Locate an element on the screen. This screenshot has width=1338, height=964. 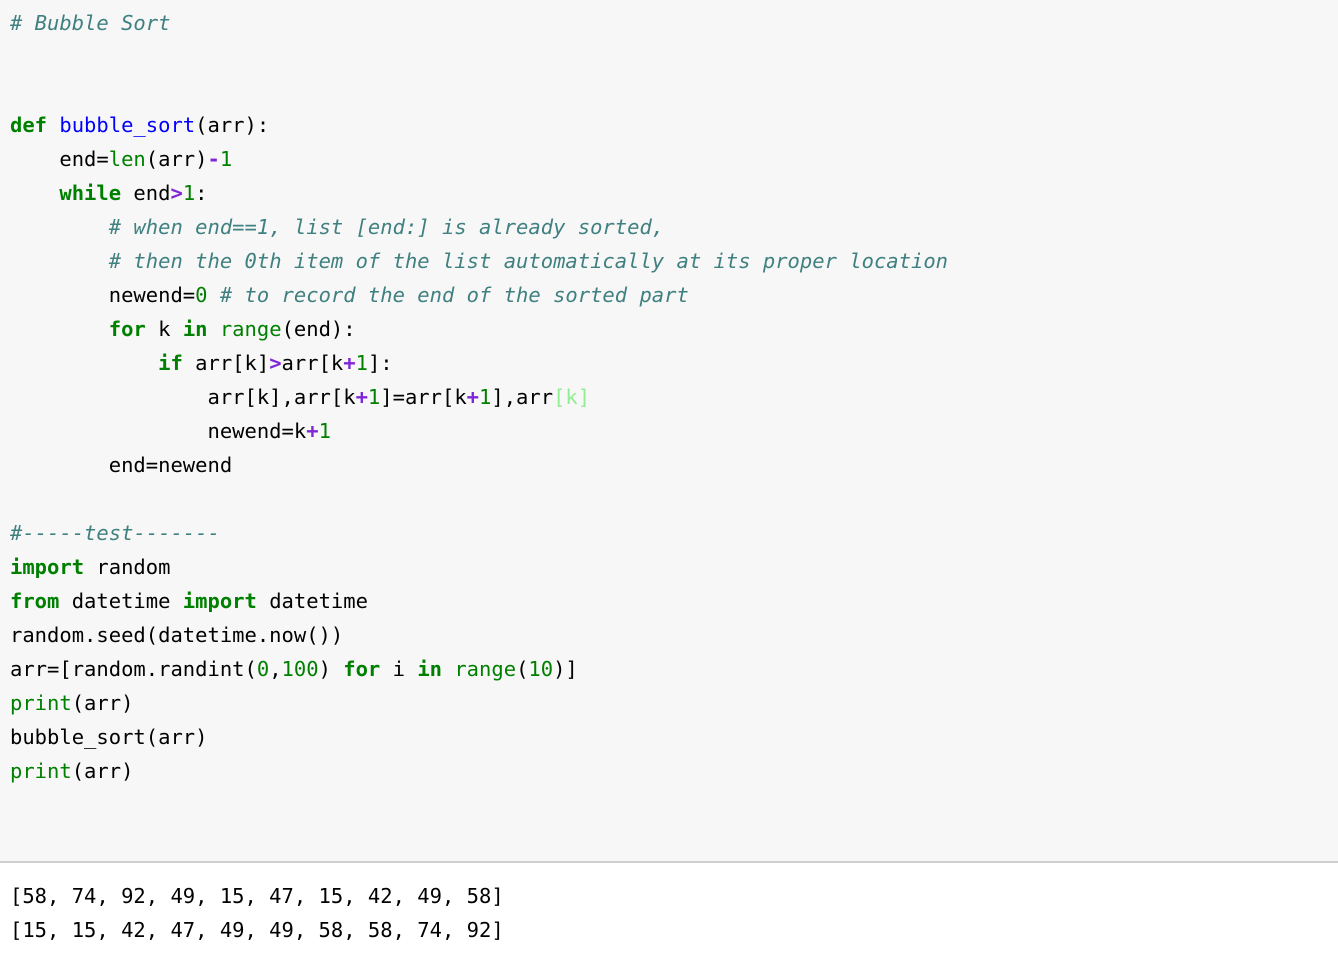
code-token-num: 10 is located at coordinates (541, 669).